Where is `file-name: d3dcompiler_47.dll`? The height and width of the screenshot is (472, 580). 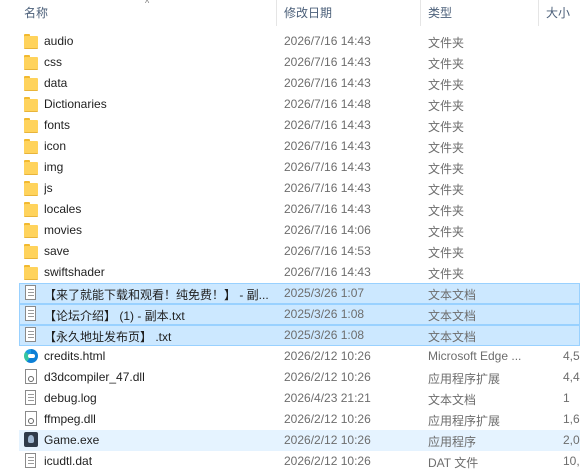 file-name: d3dcompiler_47.dll is located at coordinates (94, 377).